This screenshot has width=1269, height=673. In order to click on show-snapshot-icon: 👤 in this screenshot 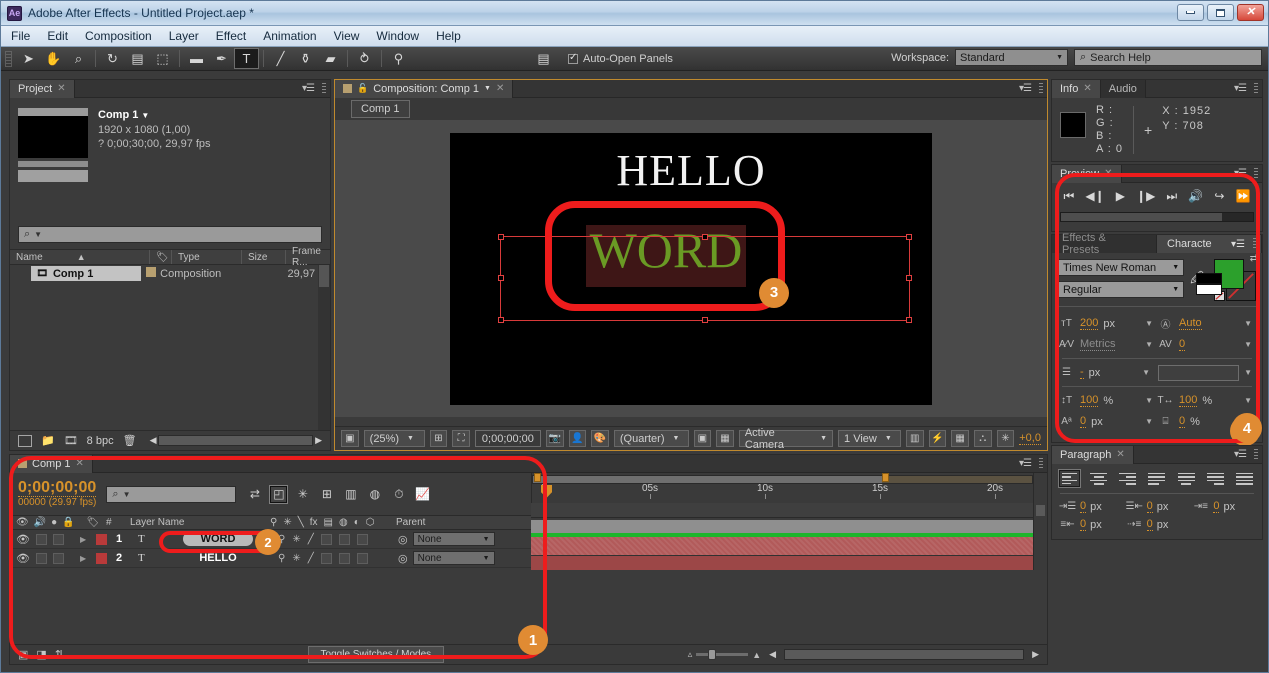, I will do `click(577, 438)`.